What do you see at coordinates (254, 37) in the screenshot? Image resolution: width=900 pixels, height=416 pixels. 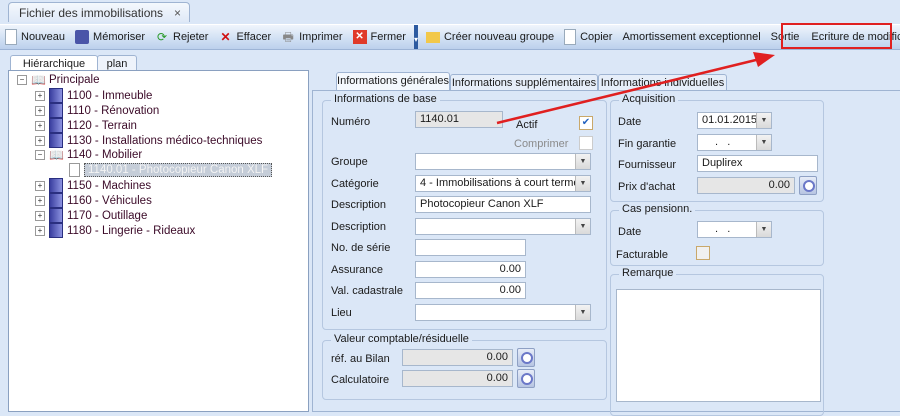 I see `delete-label: Effacer` at bounding box center [254, 37].